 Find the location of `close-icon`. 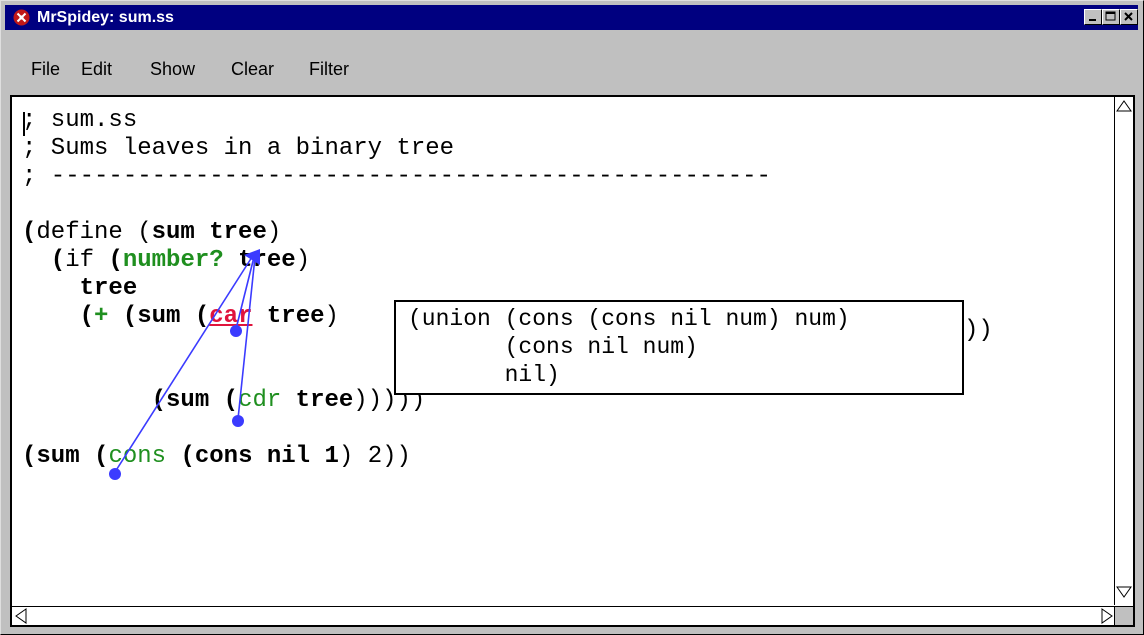

close-icon is located at coordinates (1128, 16).